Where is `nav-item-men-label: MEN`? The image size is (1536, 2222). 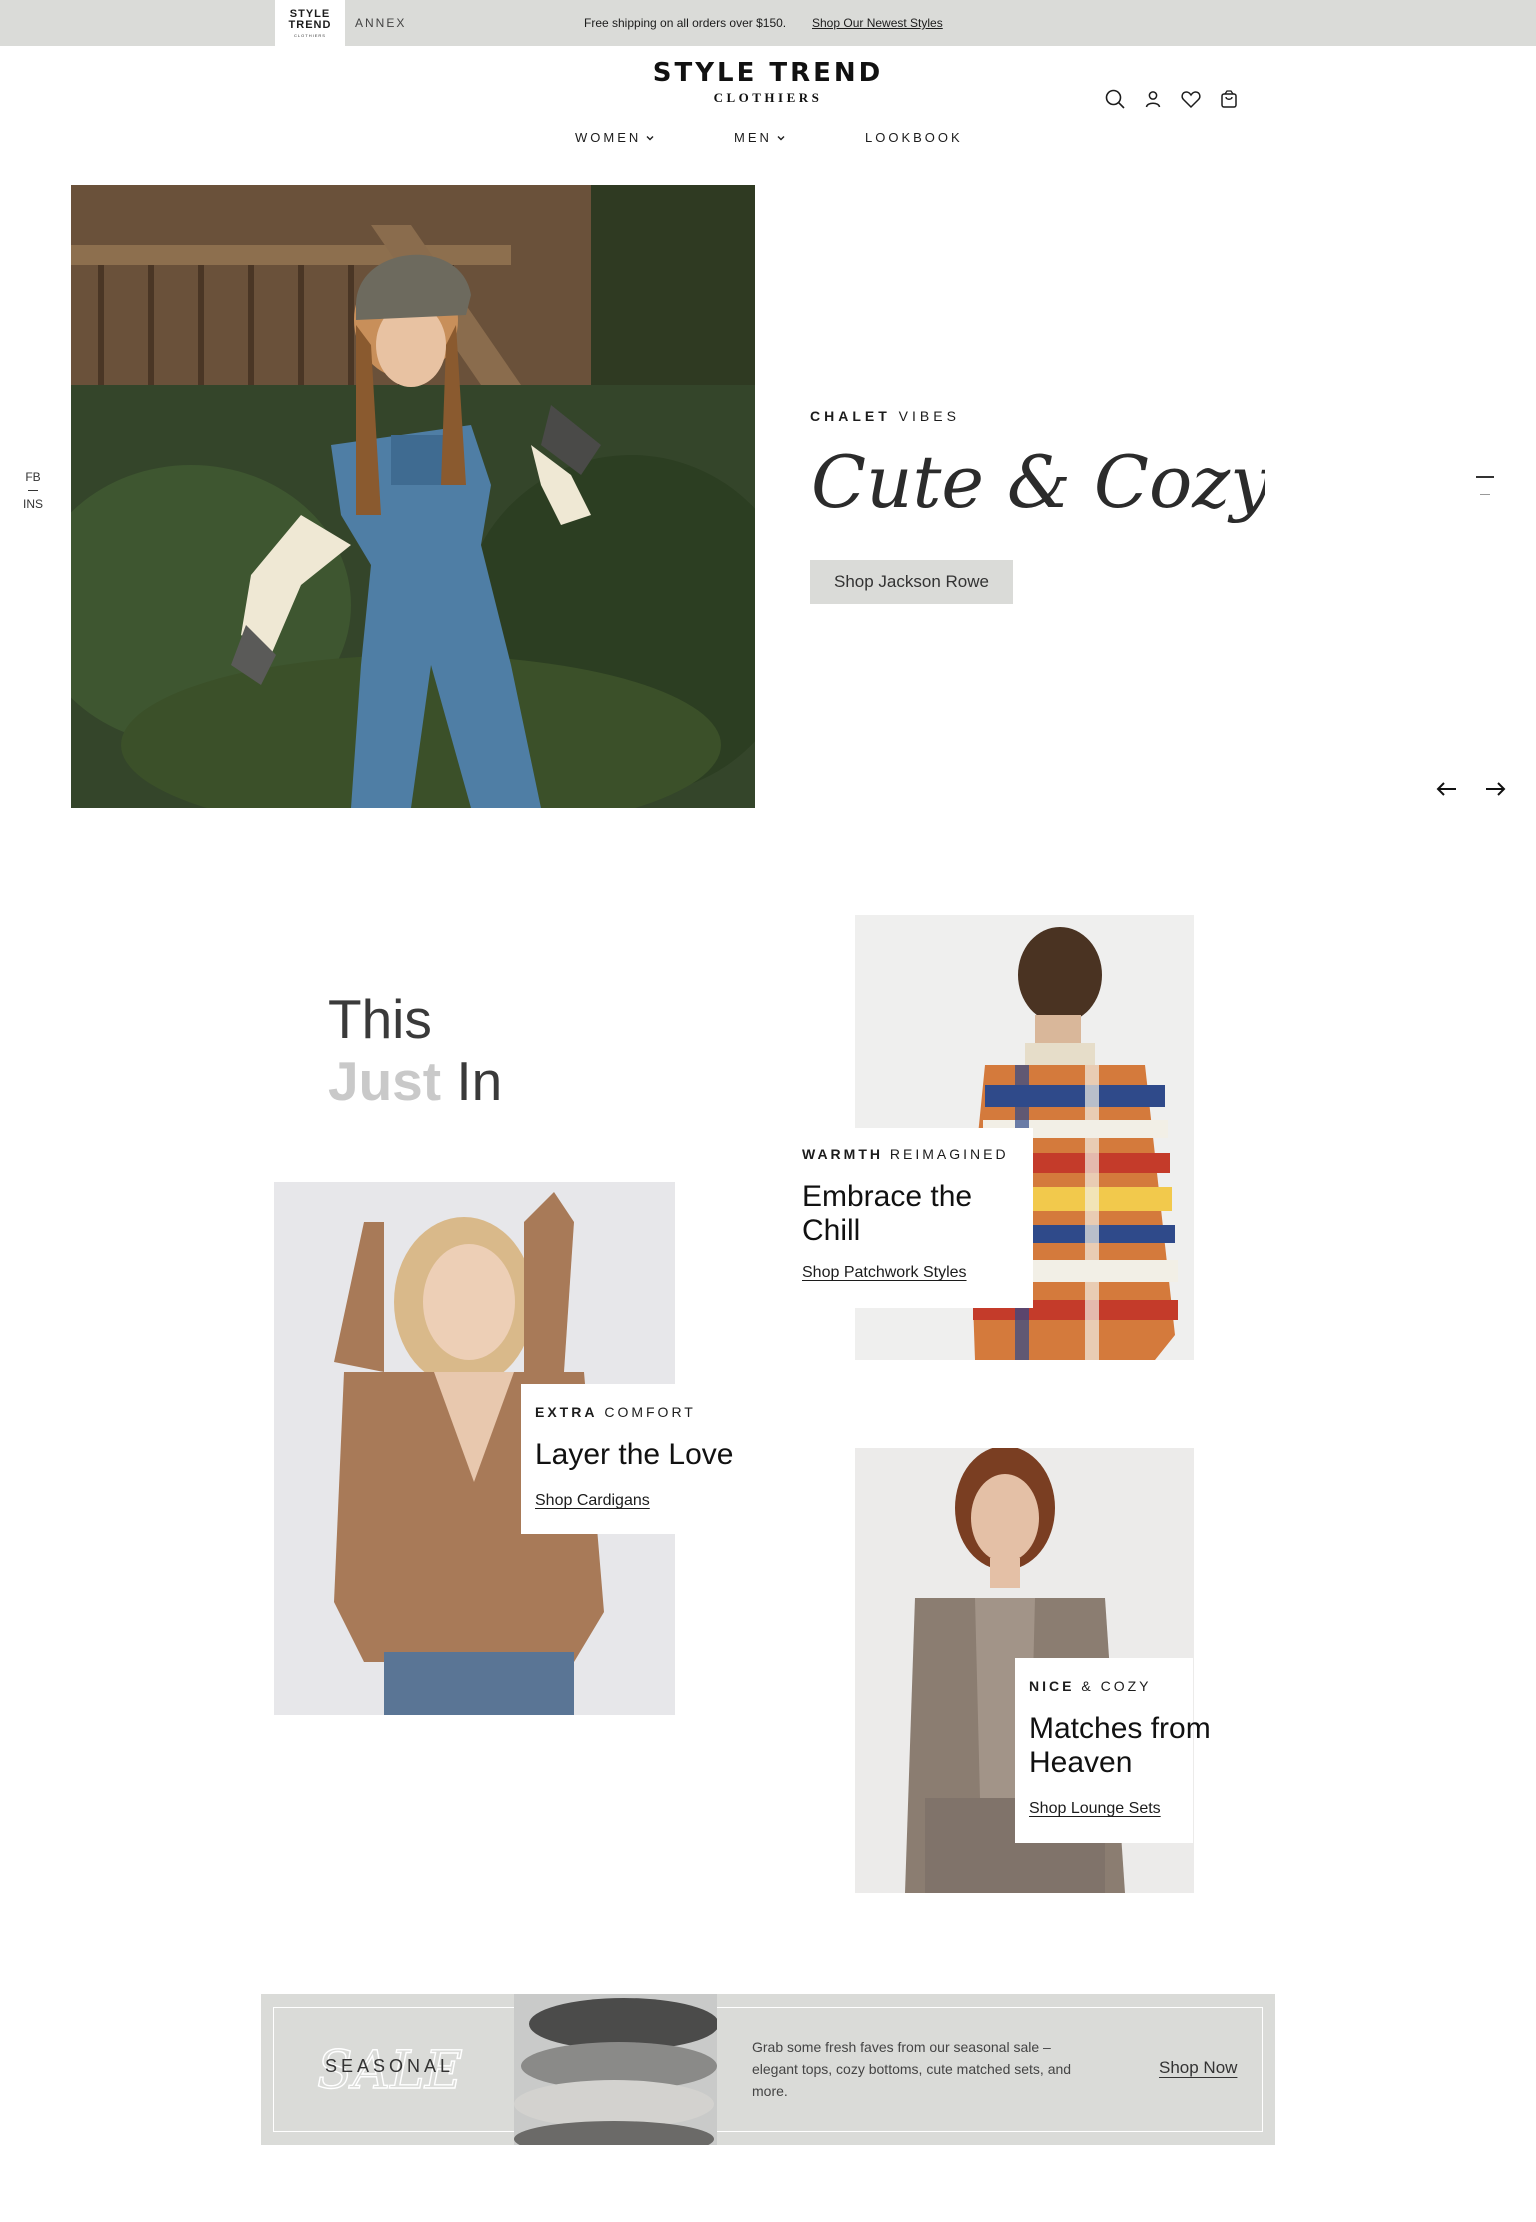
nav-item-men-label: MEN is located at coordinates (753, 137).